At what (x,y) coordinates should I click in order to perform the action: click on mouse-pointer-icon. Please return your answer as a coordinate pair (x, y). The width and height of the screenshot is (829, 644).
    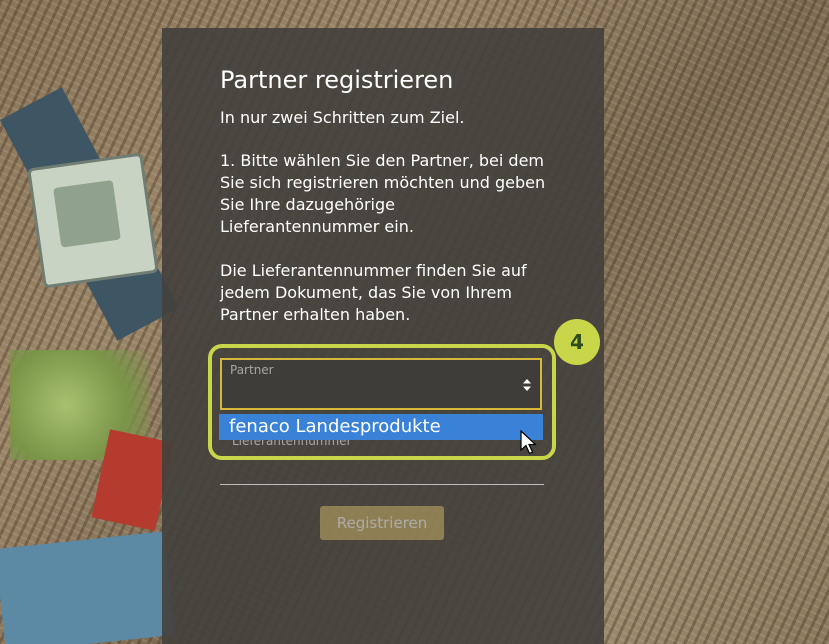
    Looking at the image, I should click on (529, 442).